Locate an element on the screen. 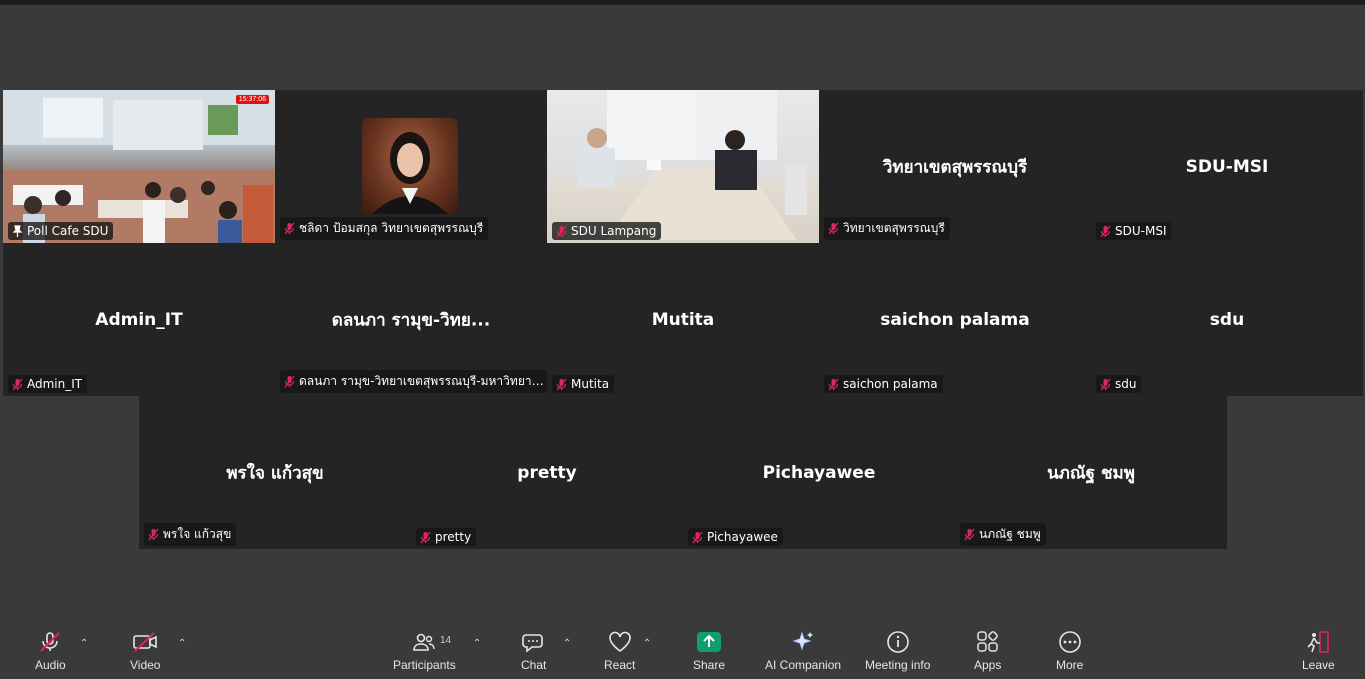  participant-name-label: Pichayawee is located at coordinates (735, 537).